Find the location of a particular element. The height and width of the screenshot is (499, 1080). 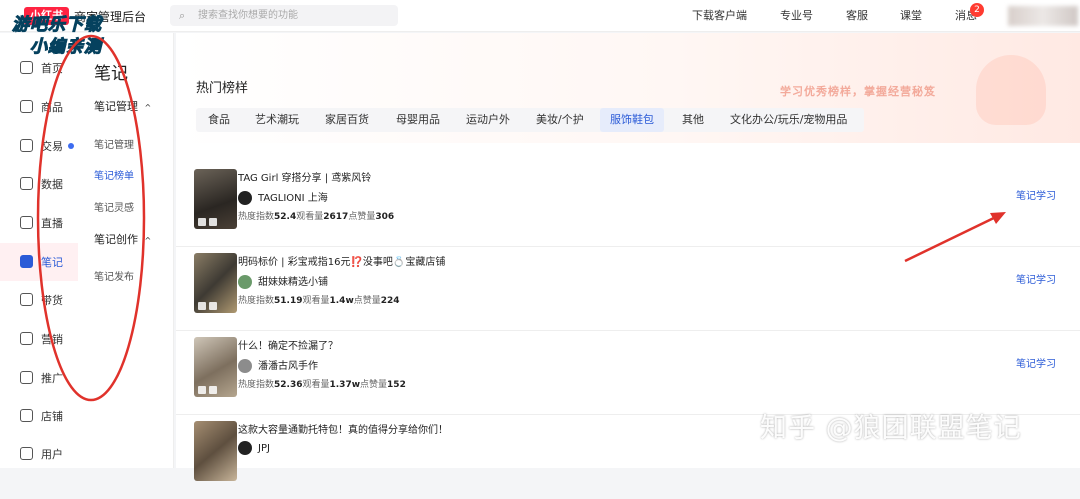

trade-icon is located at coordinates (26, 145).